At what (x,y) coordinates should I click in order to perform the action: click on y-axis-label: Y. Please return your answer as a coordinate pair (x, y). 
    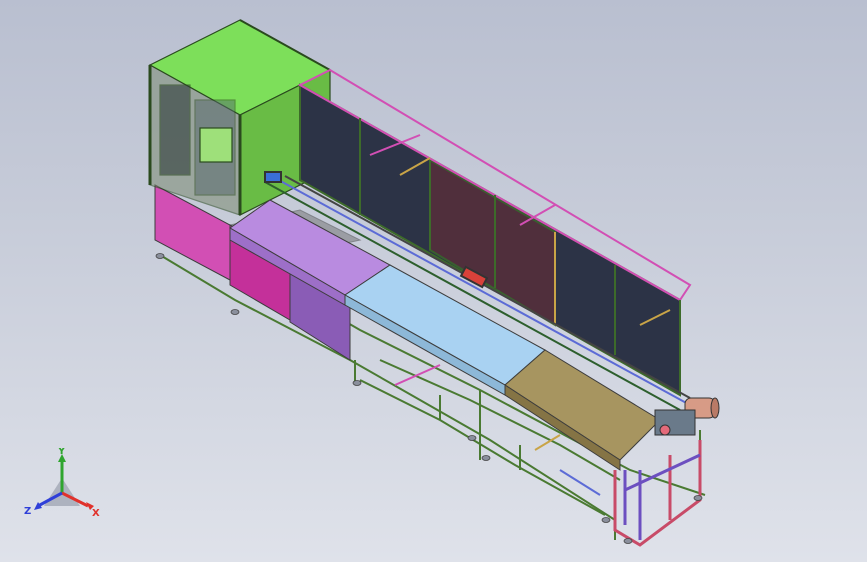
    Looking at the image, I should click on (61, 452).